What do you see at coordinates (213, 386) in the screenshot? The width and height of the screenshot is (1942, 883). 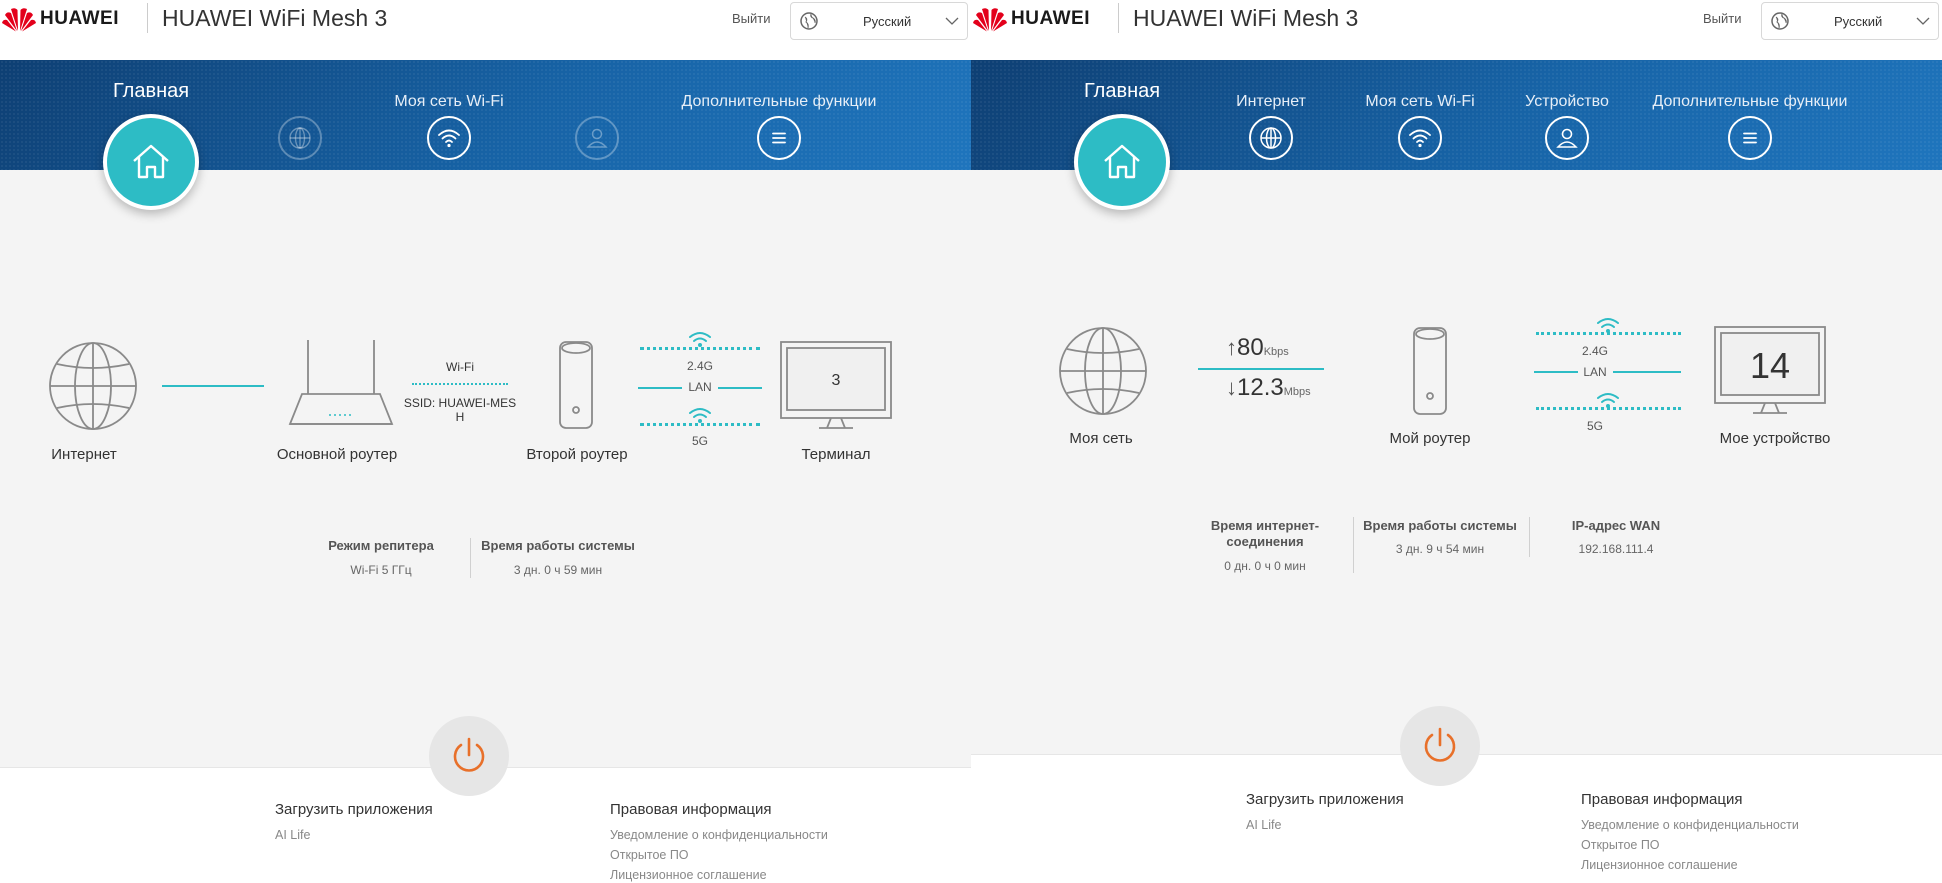 I see `connection-line` at bounding box center [213, 386].